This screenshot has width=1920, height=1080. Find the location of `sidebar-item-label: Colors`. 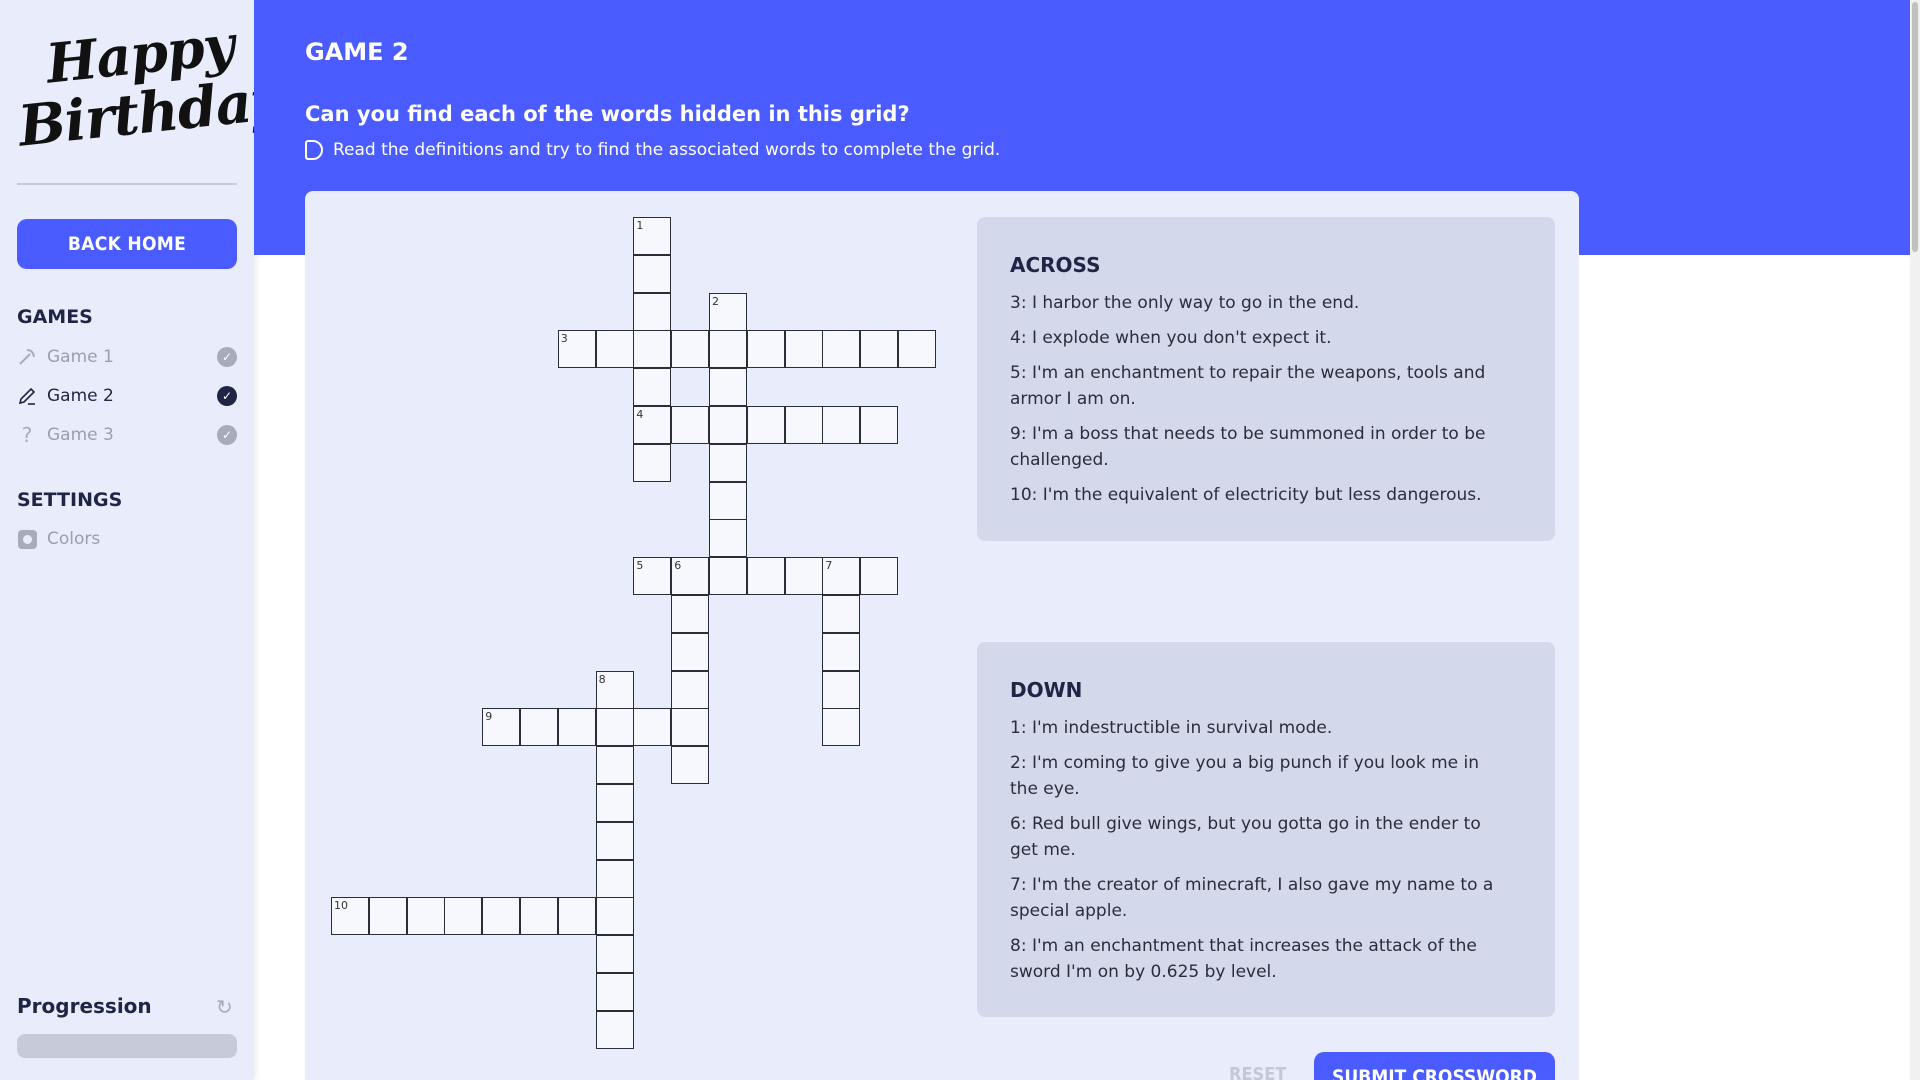

sidebar-item-label: Colors is located at coordinates (74, 539).